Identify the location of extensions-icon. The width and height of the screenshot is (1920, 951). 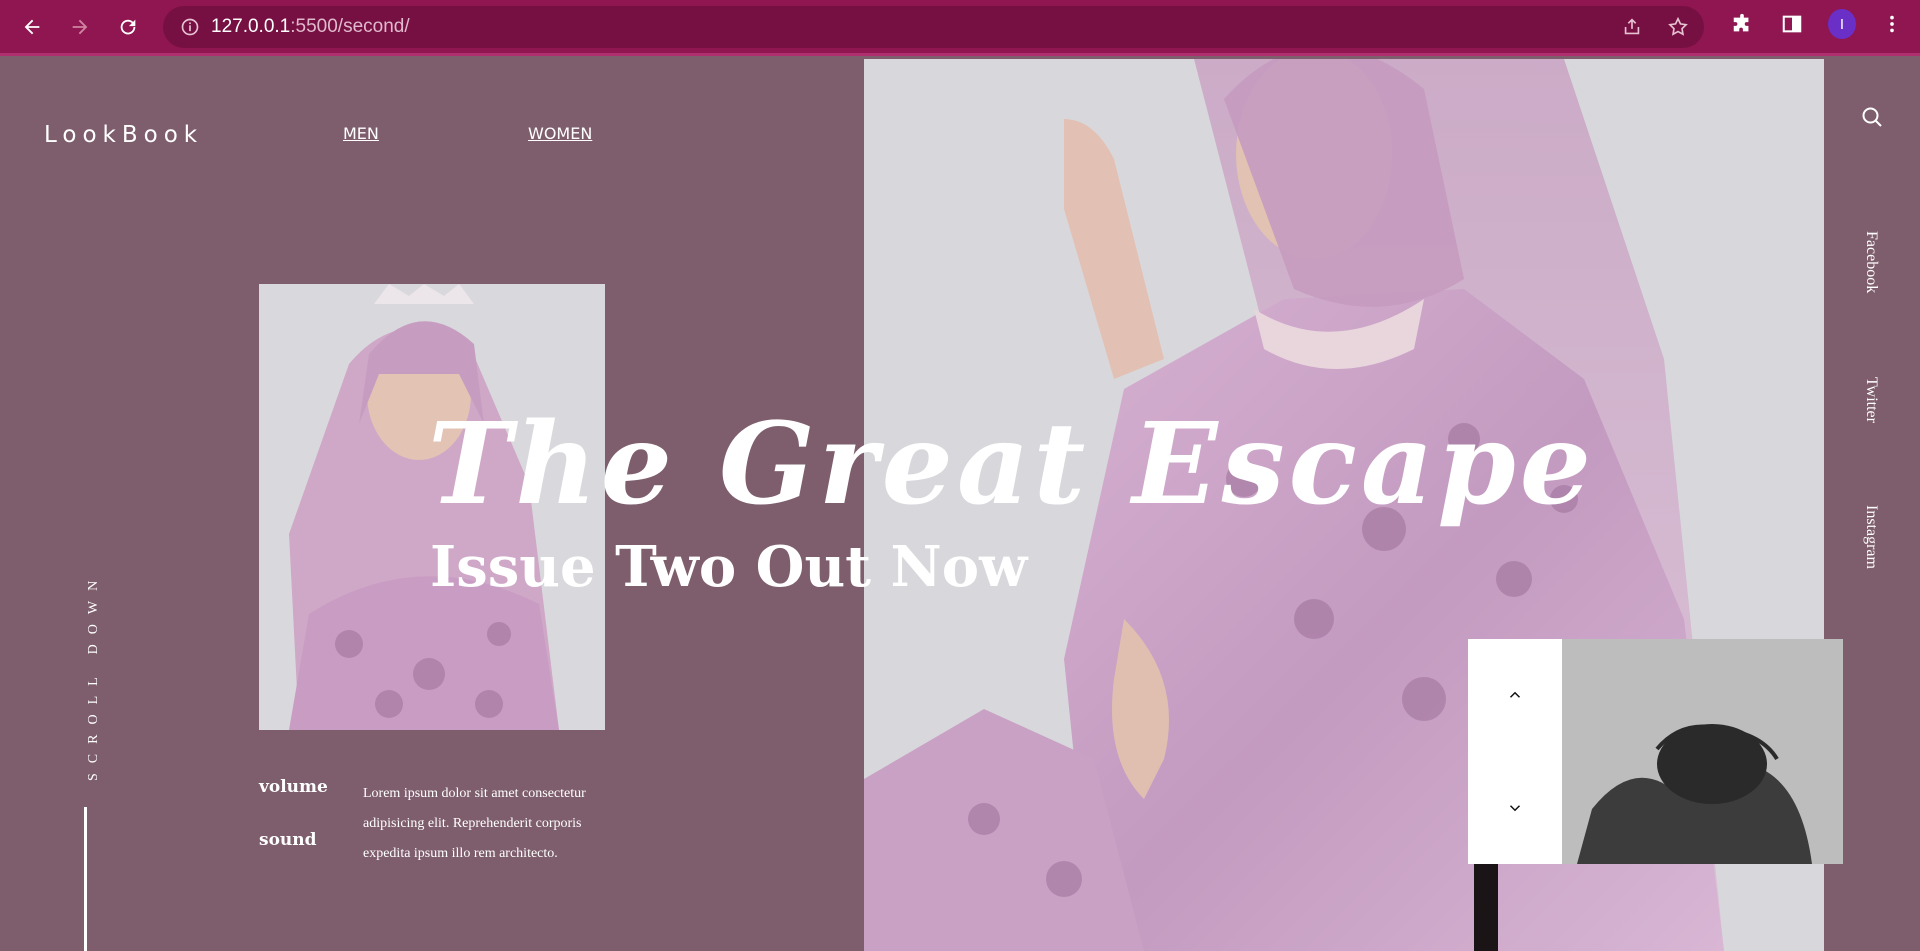
(1742, 24).